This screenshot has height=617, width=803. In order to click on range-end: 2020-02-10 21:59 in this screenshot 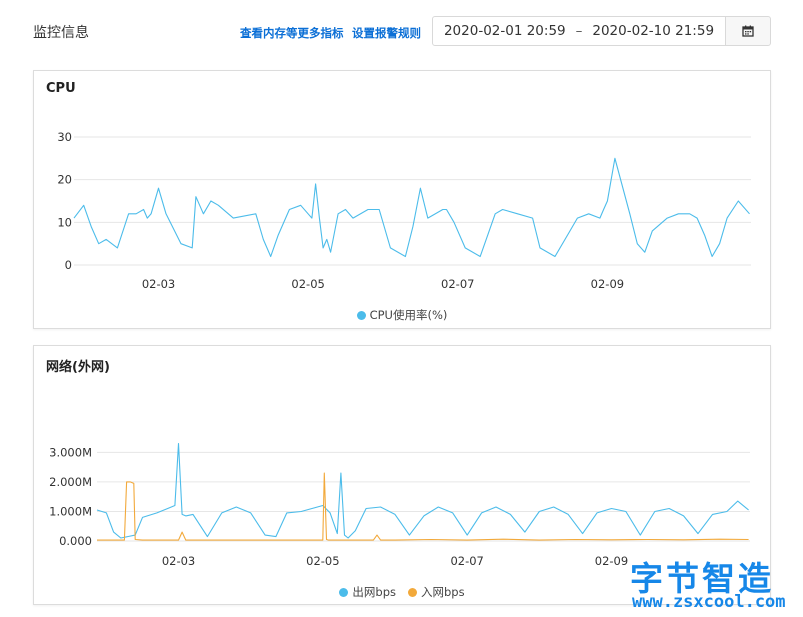, I will do `click(653, 31)`.